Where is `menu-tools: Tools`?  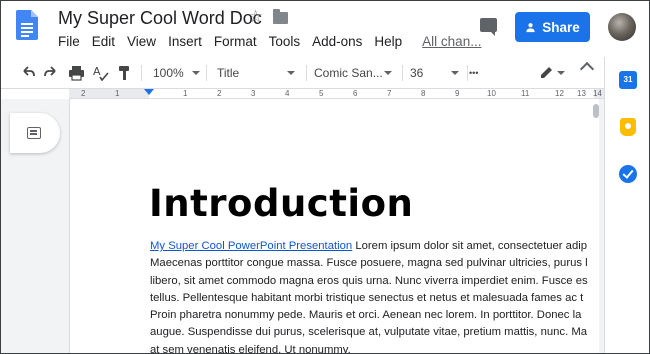
menu-tools: Tools is located at coordinates (285, 42).